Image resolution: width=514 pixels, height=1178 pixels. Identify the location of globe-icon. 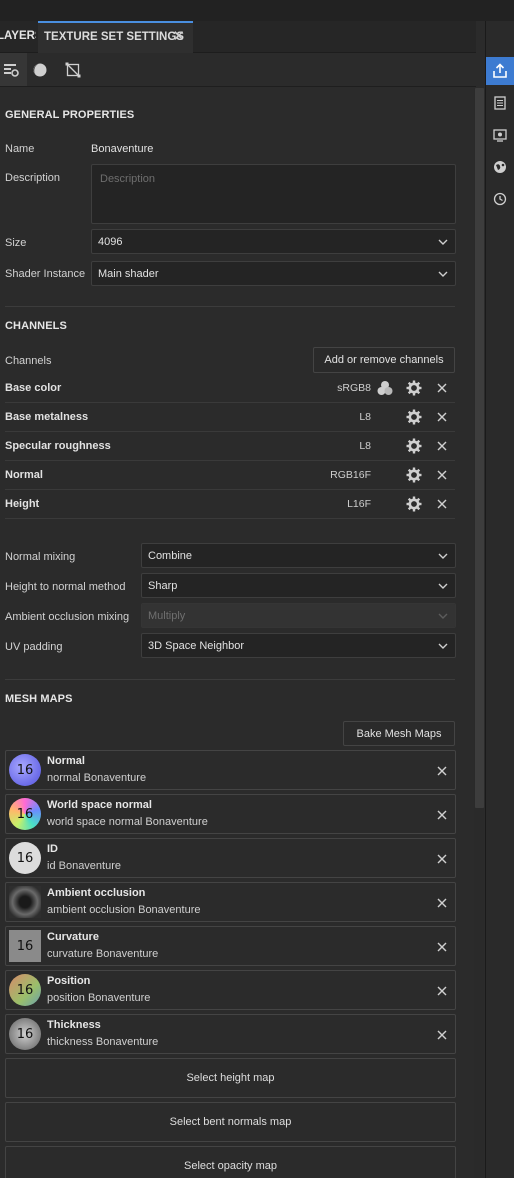
(500, 167).